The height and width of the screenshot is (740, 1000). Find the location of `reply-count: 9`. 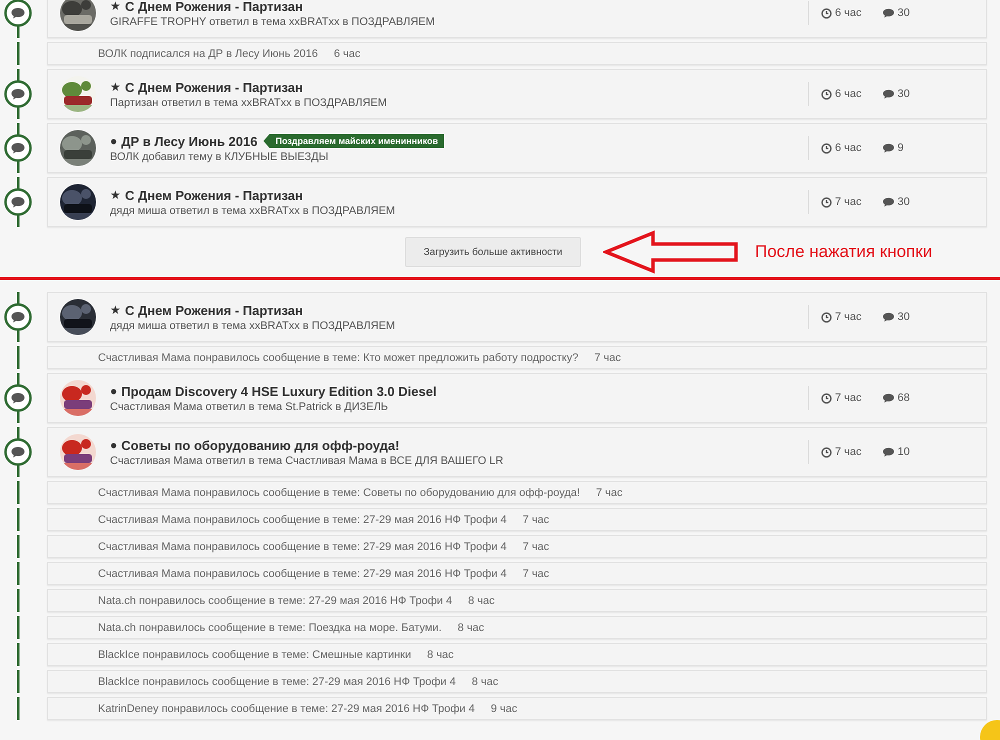

reply-count: 9 is located at coordinates (901, 148).